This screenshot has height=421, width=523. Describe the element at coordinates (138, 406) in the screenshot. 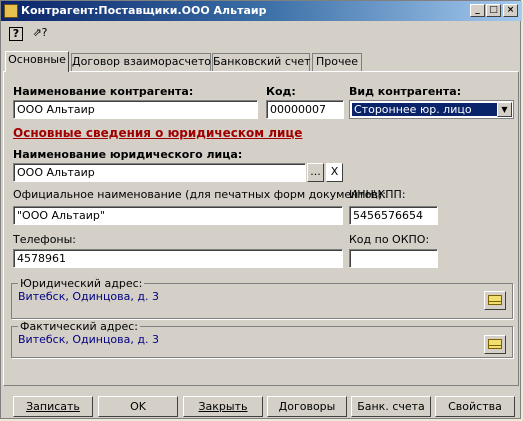

I see `ok-button: OK` at that location.